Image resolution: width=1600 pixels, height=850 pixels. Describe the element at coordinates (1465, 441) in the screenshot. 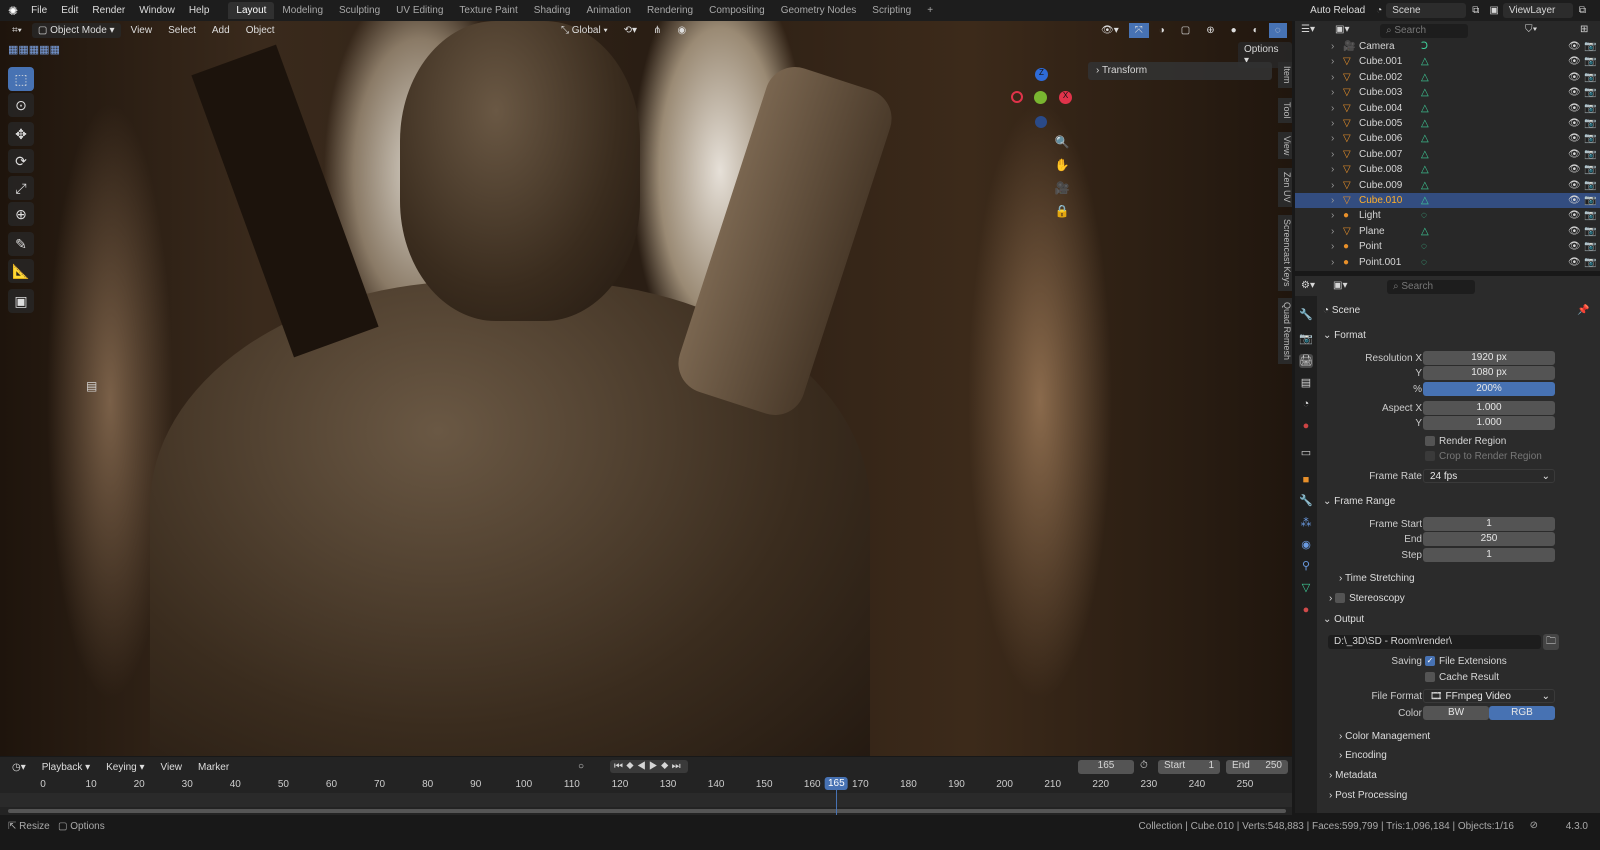

I see `render-region-checkbox: Render Region` at that location.